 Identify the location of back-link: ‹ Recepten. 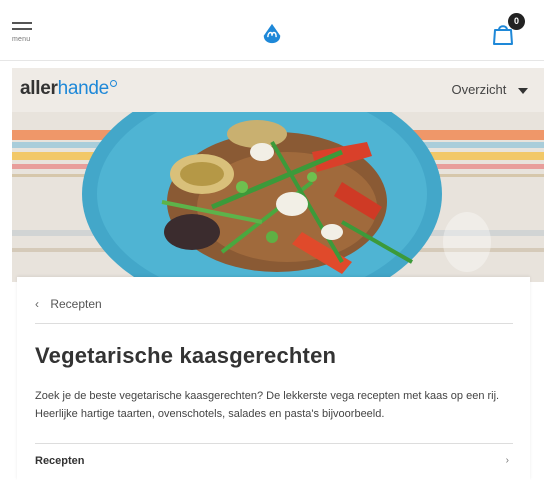
(68, 304).